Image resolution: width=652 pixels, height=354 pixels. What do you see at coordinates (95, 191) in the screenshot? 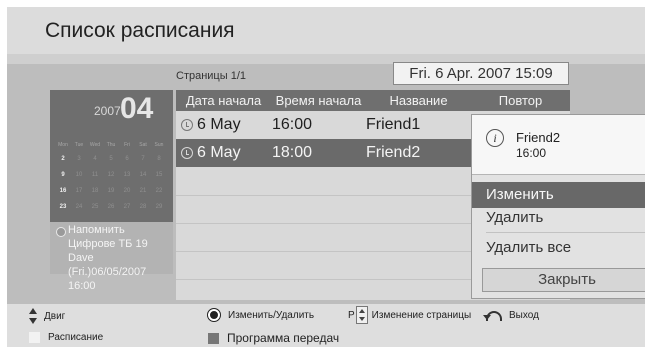
I see `calendar-day: 18` at bounding box center [95, 191].